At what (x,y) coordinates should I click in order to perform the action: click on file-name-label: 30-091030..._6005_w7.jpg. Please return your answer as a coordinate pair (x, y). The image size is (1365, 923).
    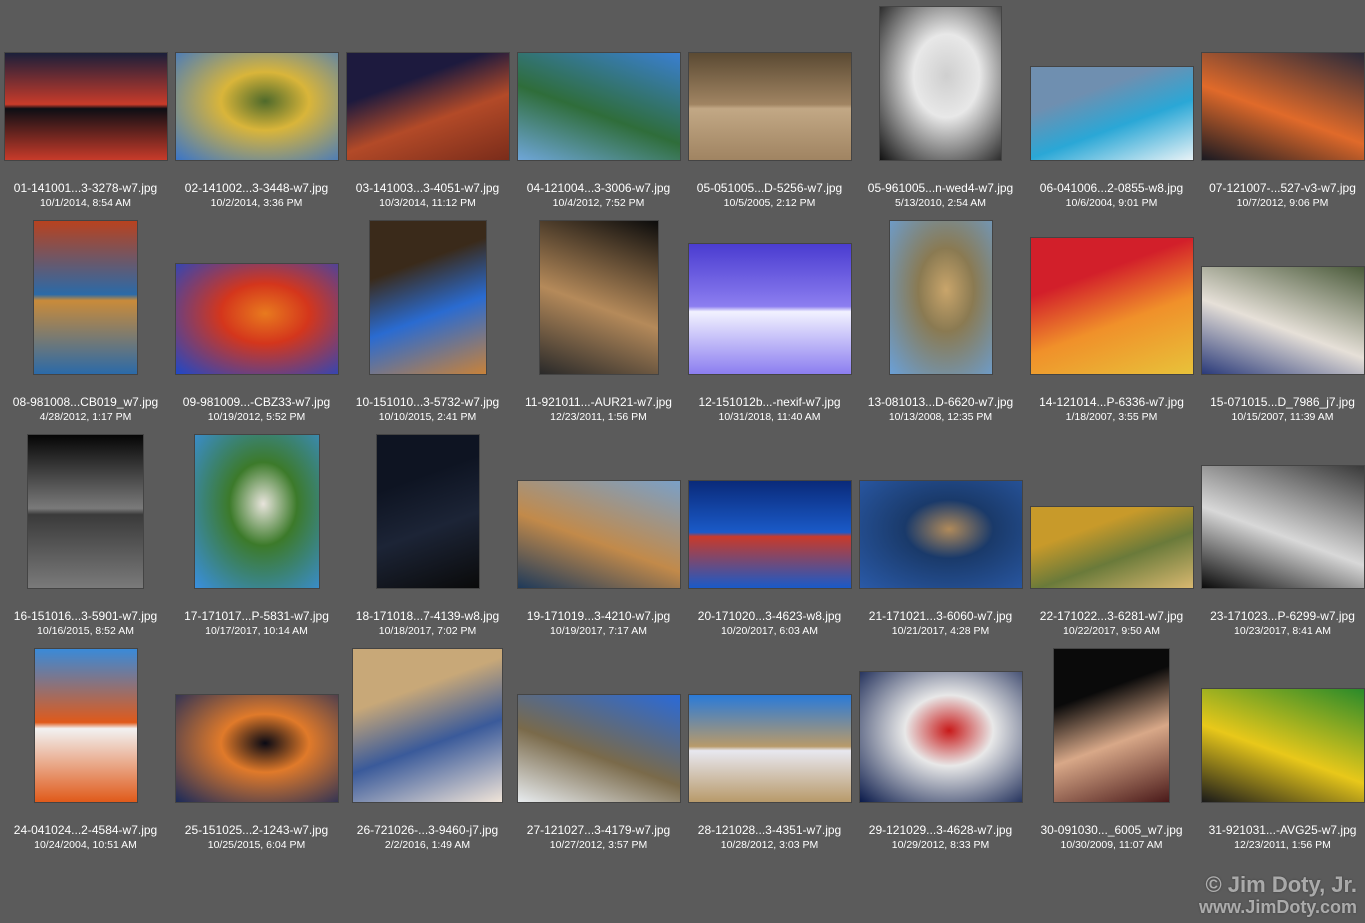
    Looking at the image, I should click on (1111, 830).